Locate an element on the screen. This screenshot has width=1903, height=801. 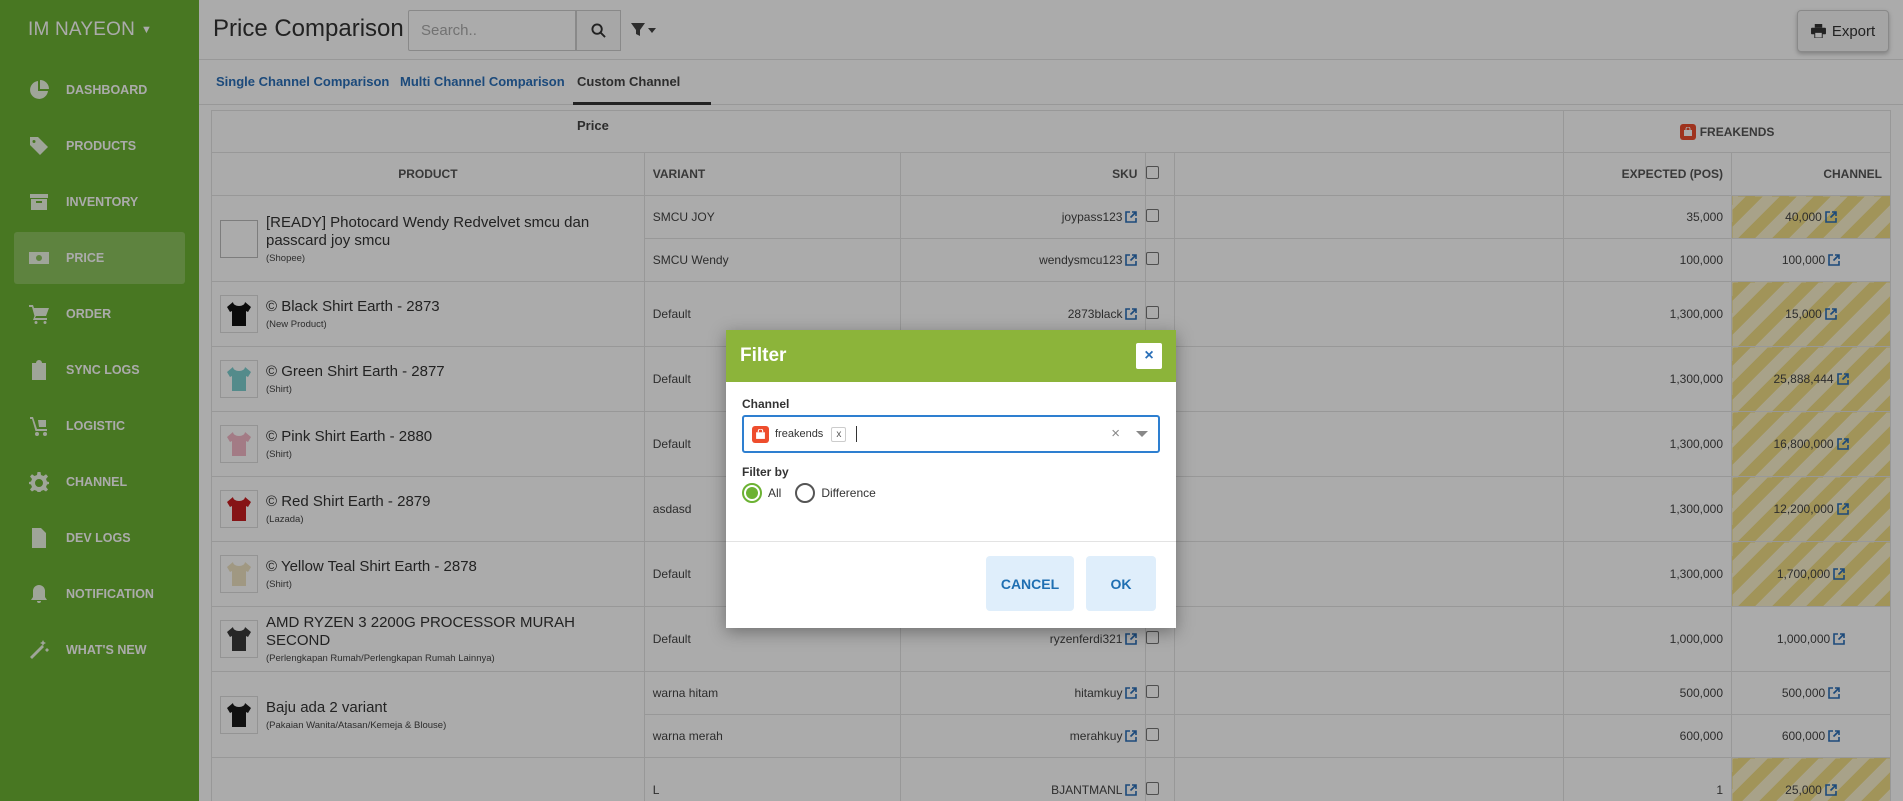
ok-button: OK is located at coordinates (1121, 583).